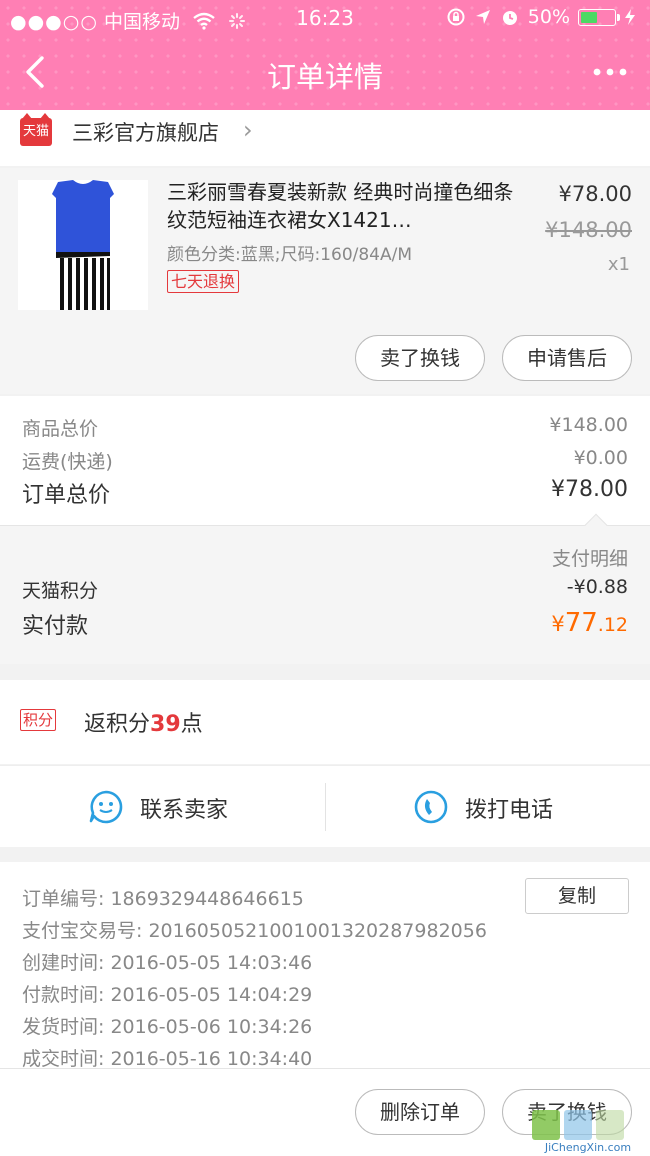 The image size is (650, 1156). What do you see at coordinates (589, 17) in the screenshot?
I see `battery-fill` at bounding box center [589, 17].